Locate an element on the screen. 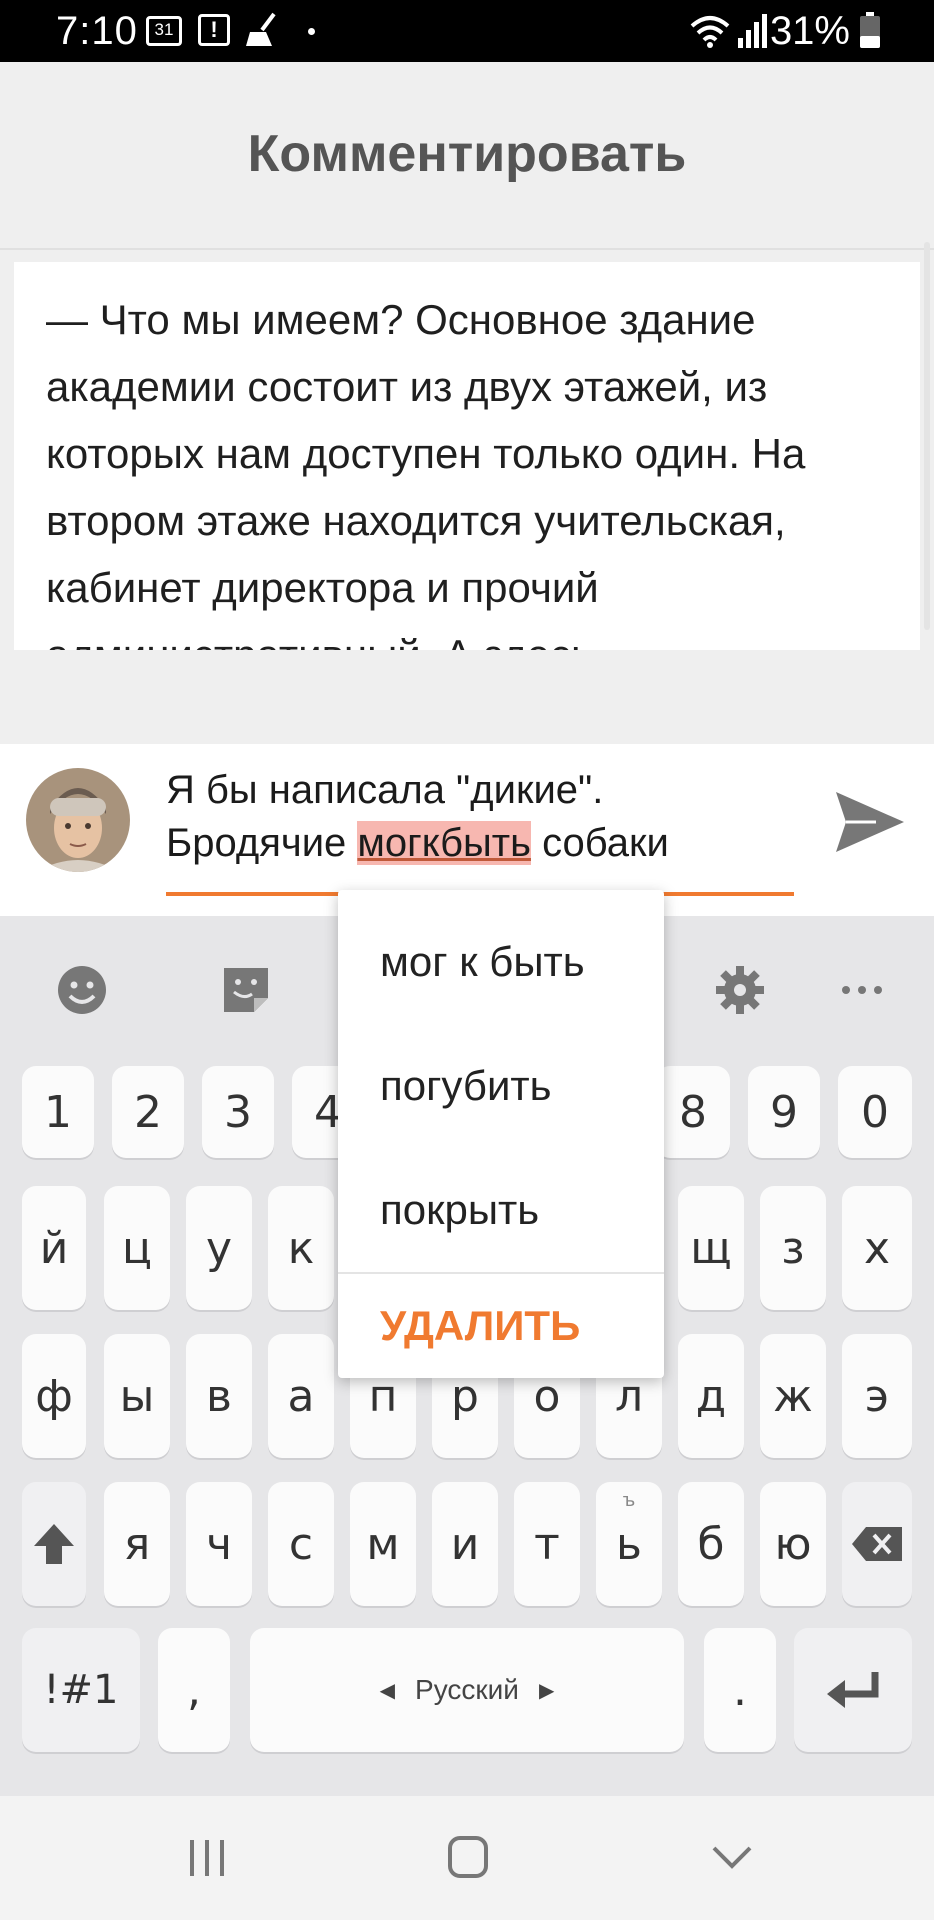  key-2: 2 is located at coordinates (148, 1112).